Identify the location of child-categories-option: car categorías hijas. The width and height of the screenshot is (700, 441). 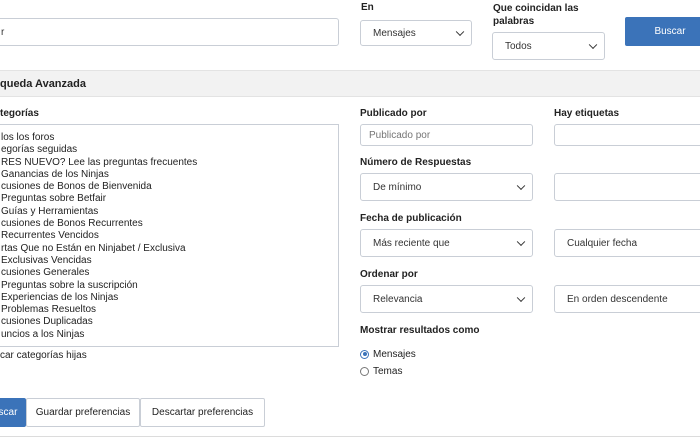
(43, 355).